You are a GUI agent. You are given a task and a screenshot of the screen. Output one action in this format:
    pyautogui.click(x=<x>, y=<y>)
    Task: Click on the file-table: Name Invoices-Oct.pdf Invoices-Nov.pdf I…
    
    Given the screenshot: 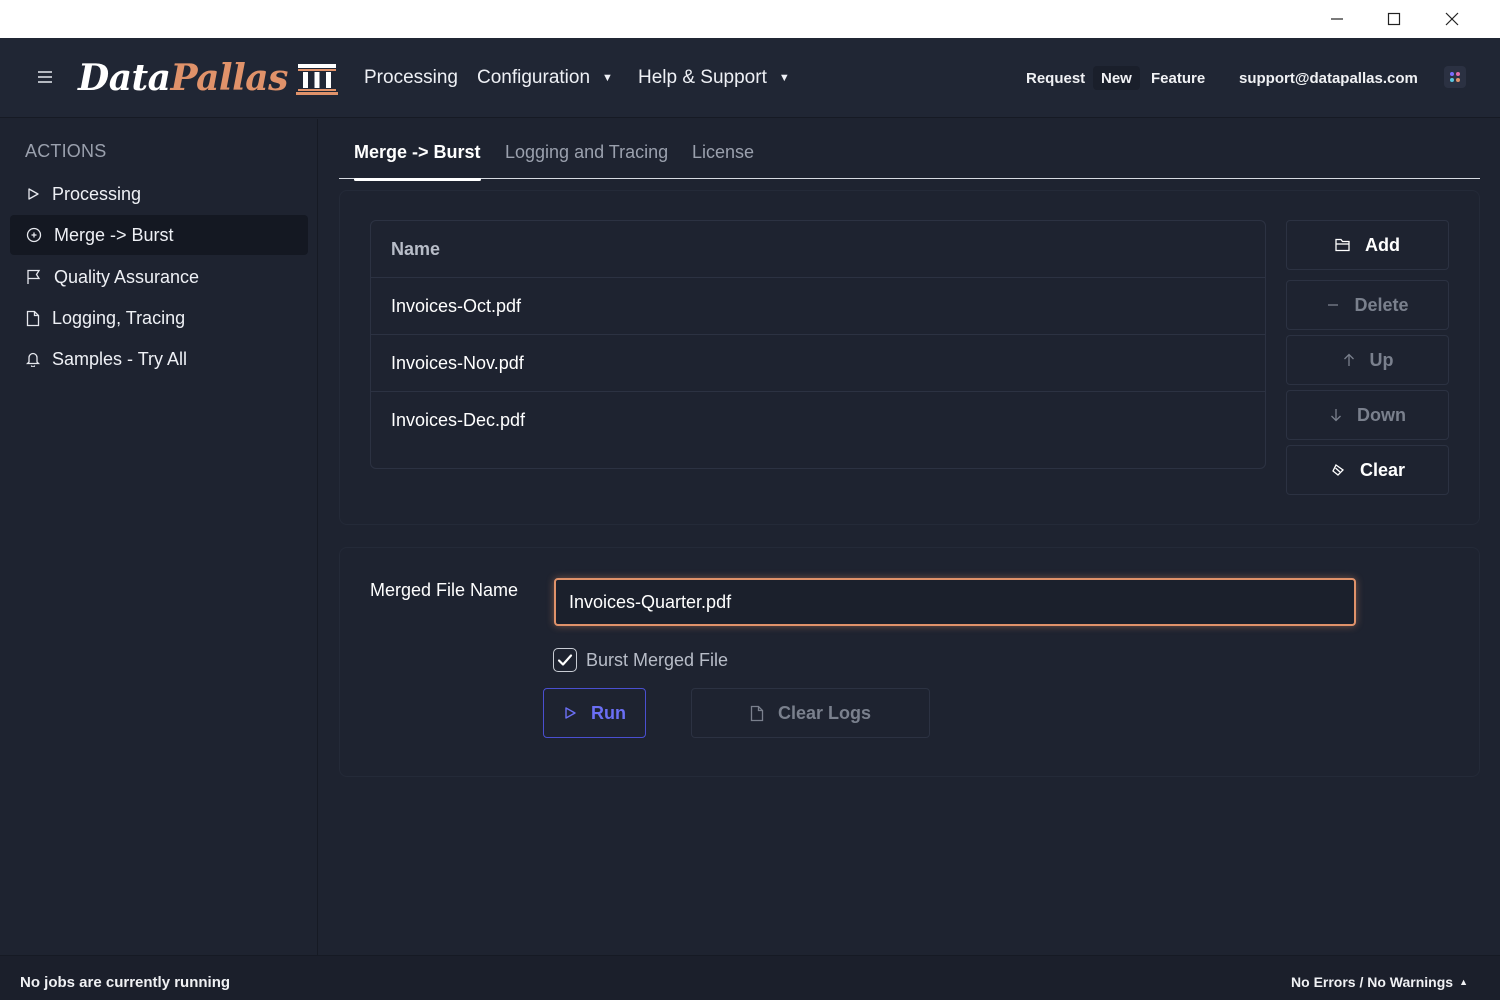 What is the action you would take?
    pyautogui.click(x=818, y=344)
    